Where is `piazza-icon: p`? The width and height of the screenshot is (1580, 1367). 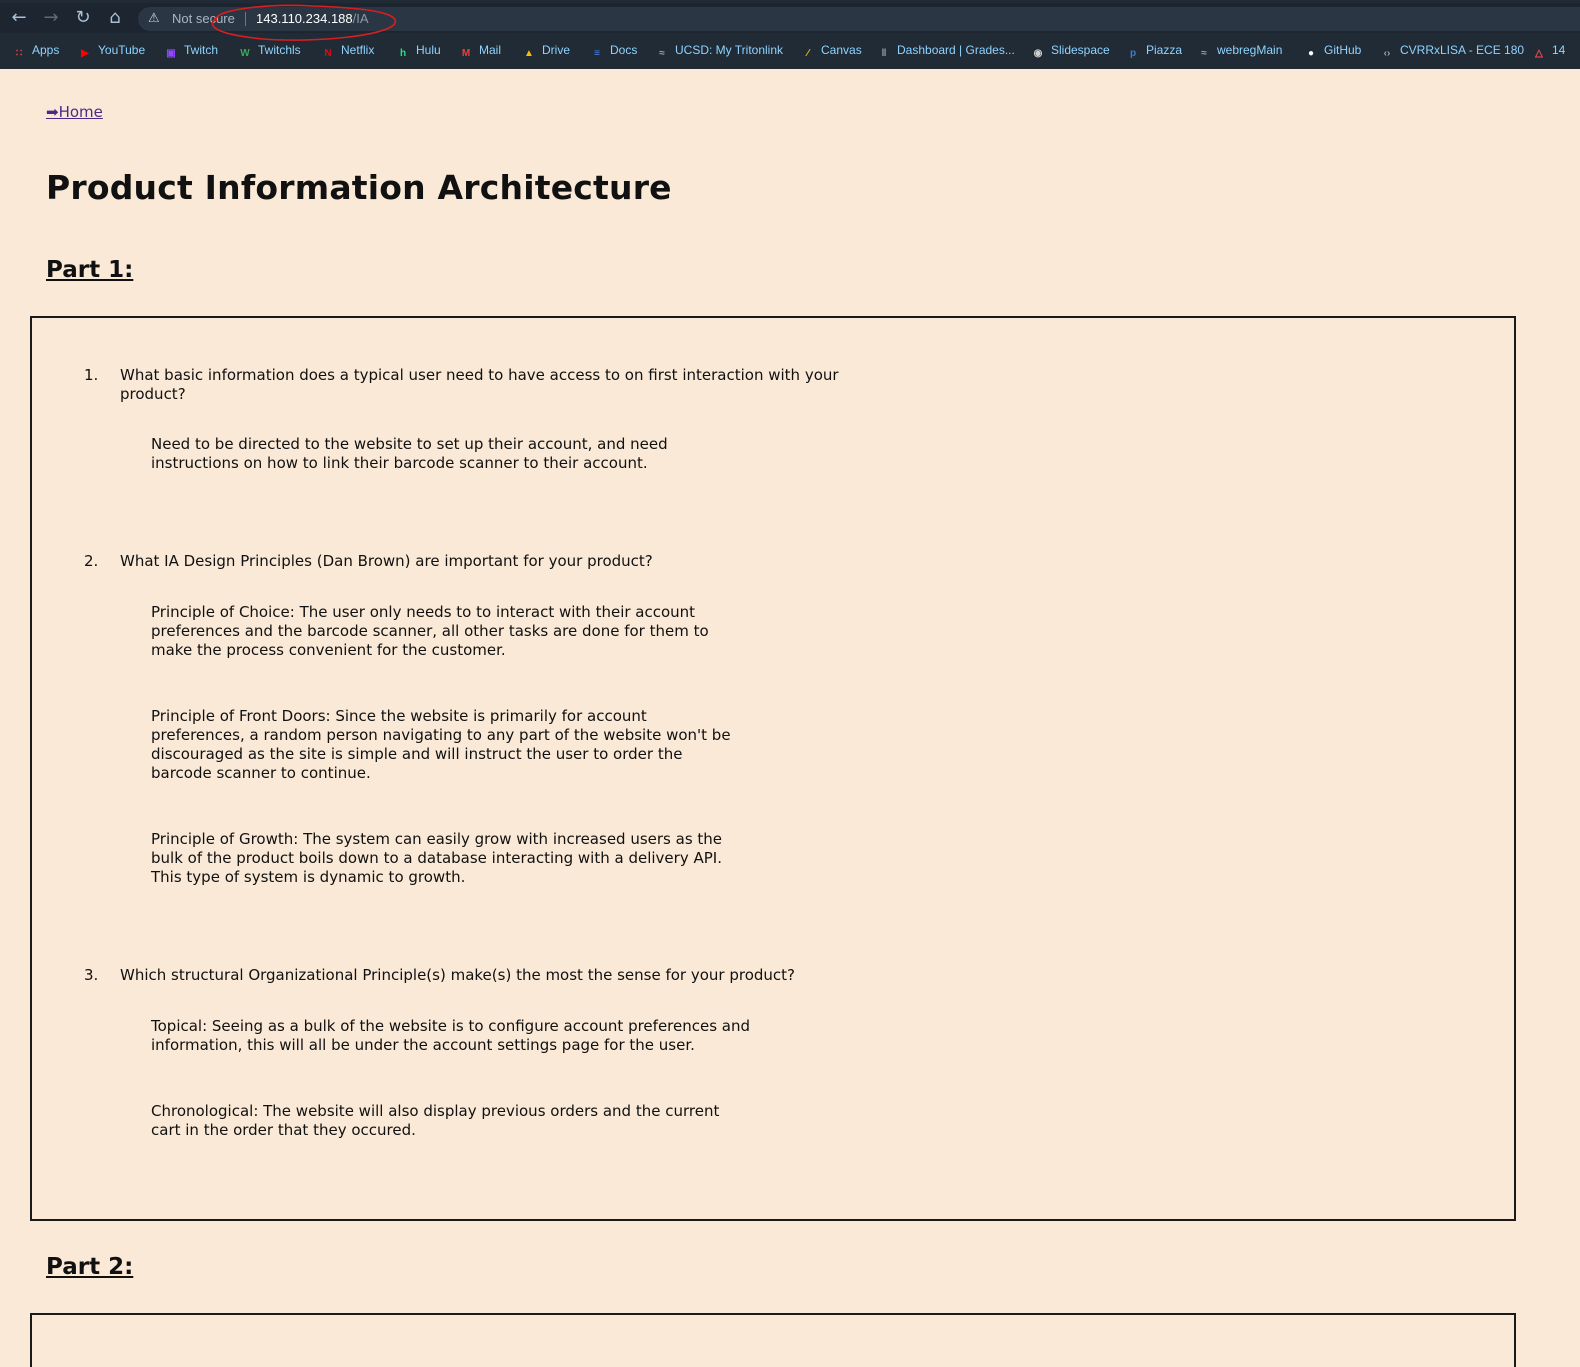
piazza-icon: p is located at coordinates (1133, 53).